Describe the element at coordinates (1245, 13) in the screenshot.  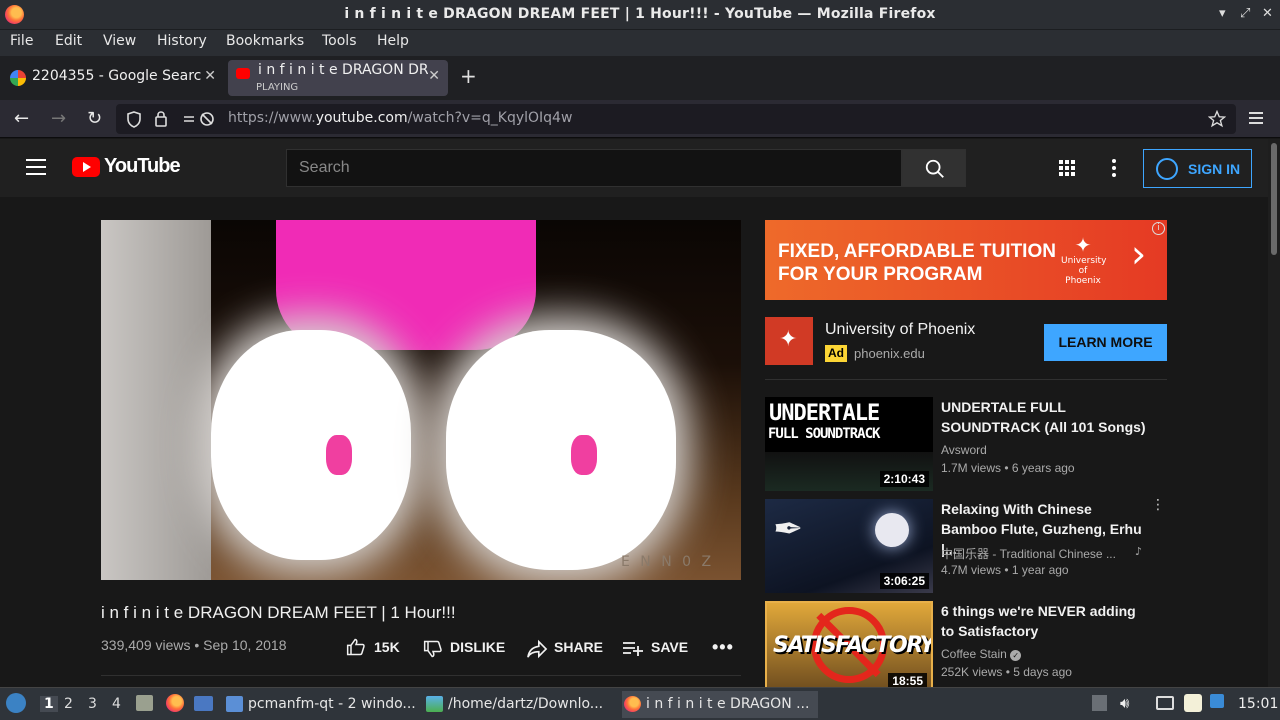
I see `maximize-icon: ⤢` at that location.